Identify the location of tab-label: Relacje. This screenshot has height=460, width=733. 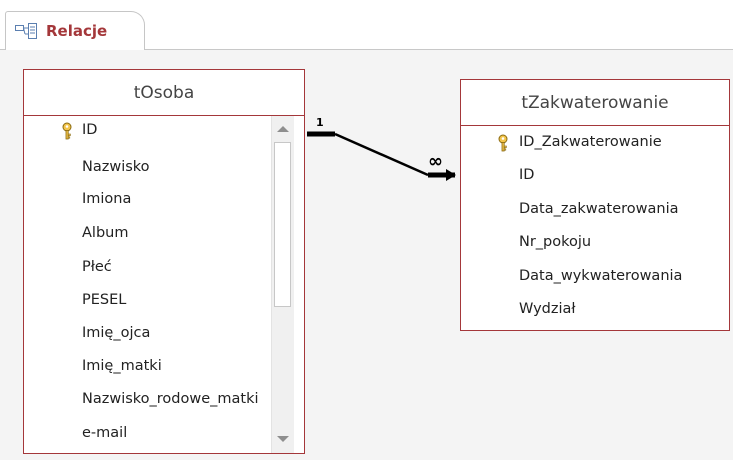
(77, 31).